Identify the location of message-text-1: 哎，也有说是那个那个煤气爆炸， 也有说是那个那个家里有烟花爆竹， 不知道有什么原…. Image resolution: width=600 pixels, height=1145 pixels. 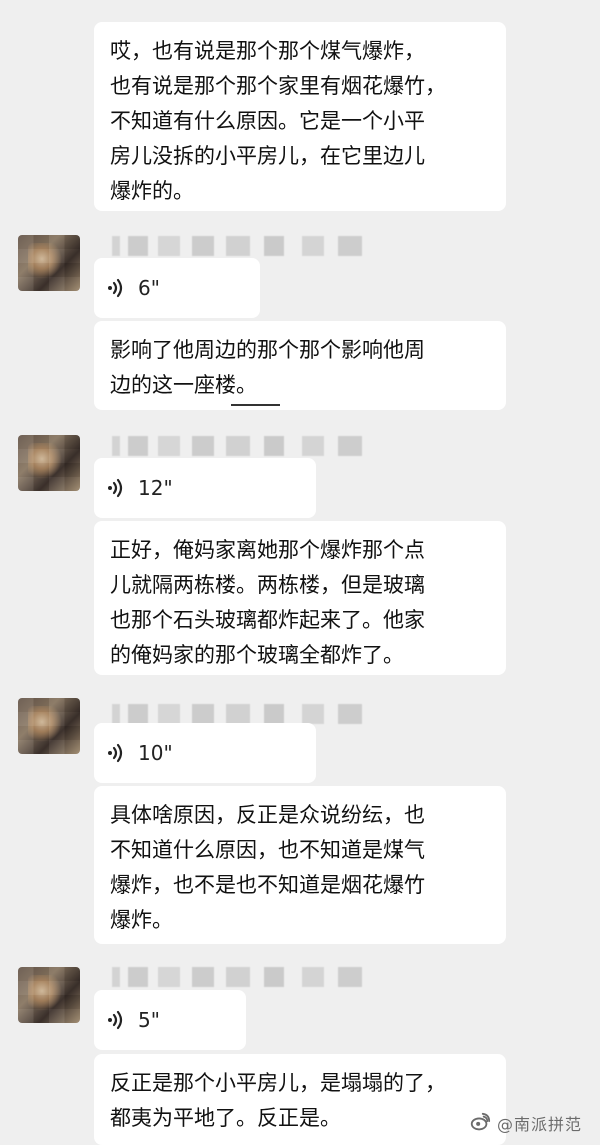
(300, 116).